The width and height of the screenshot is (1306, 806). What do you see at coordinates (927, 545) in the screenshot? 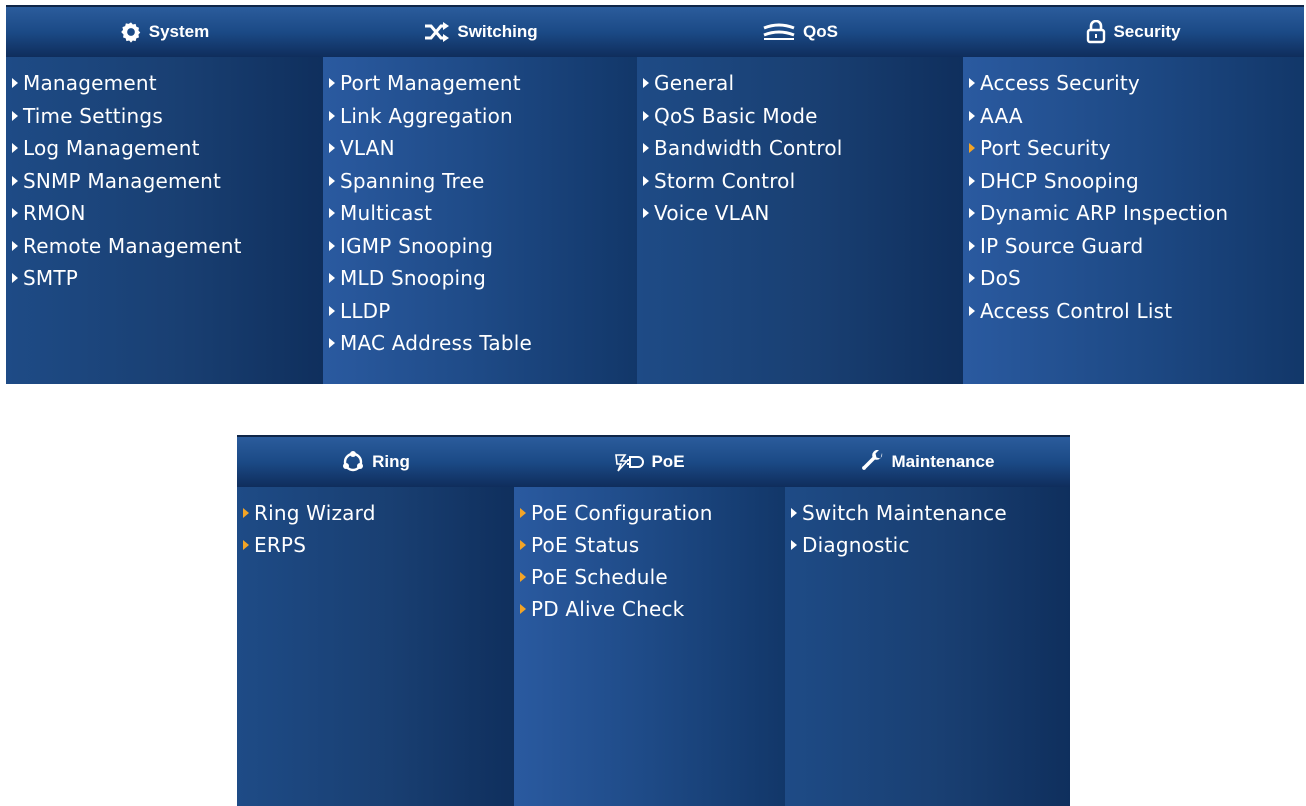
I see `menu-item-diagnostic: Diagnostic` at bounding box center [927, 545].